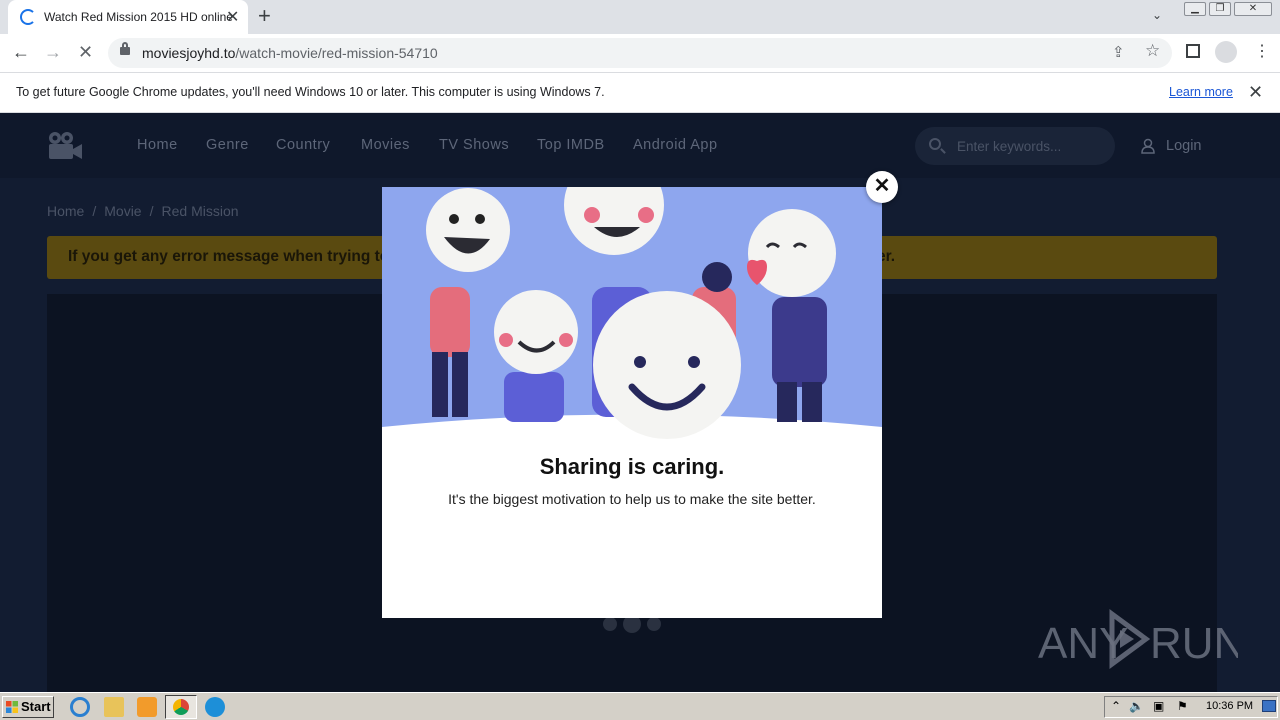 The image size is (1280, 720). What do you see at coordinates (474, 145) in the screenshot?
I see `nav-tv-shows: TV Shows` at bounding box center [474, 145].